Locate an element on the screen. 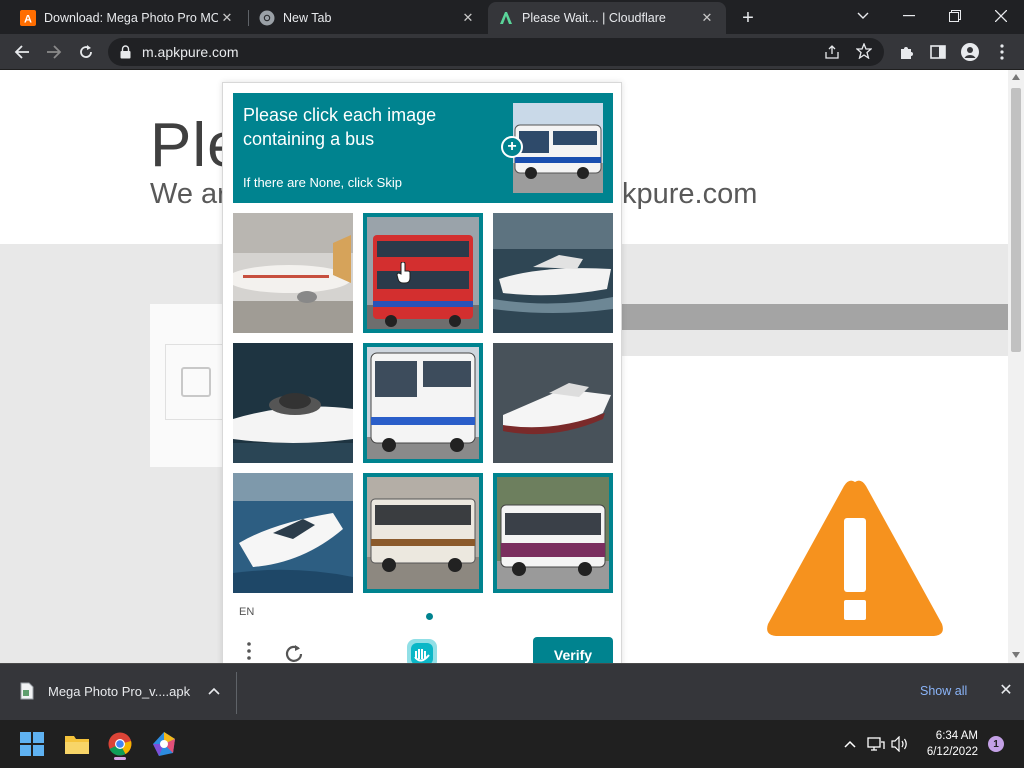  download-separator is located at coordinates (236, 693).